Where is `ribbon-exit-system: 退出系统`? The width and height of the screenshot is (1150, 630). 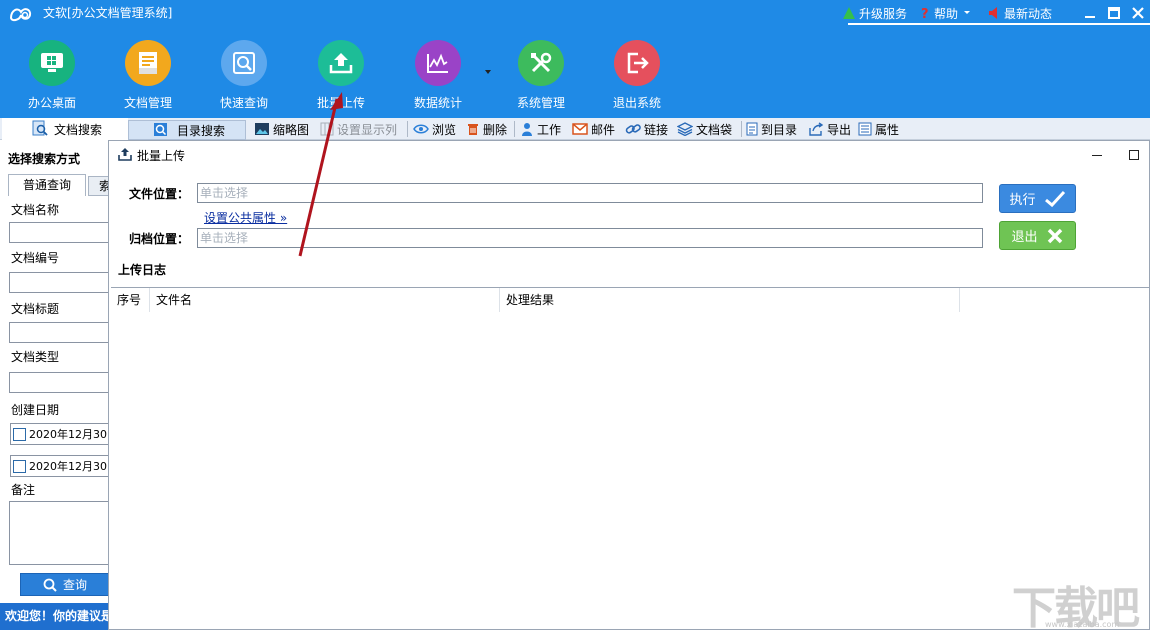
ribbon-exit-system: 退出系统 is located at coordinates (637, 75).